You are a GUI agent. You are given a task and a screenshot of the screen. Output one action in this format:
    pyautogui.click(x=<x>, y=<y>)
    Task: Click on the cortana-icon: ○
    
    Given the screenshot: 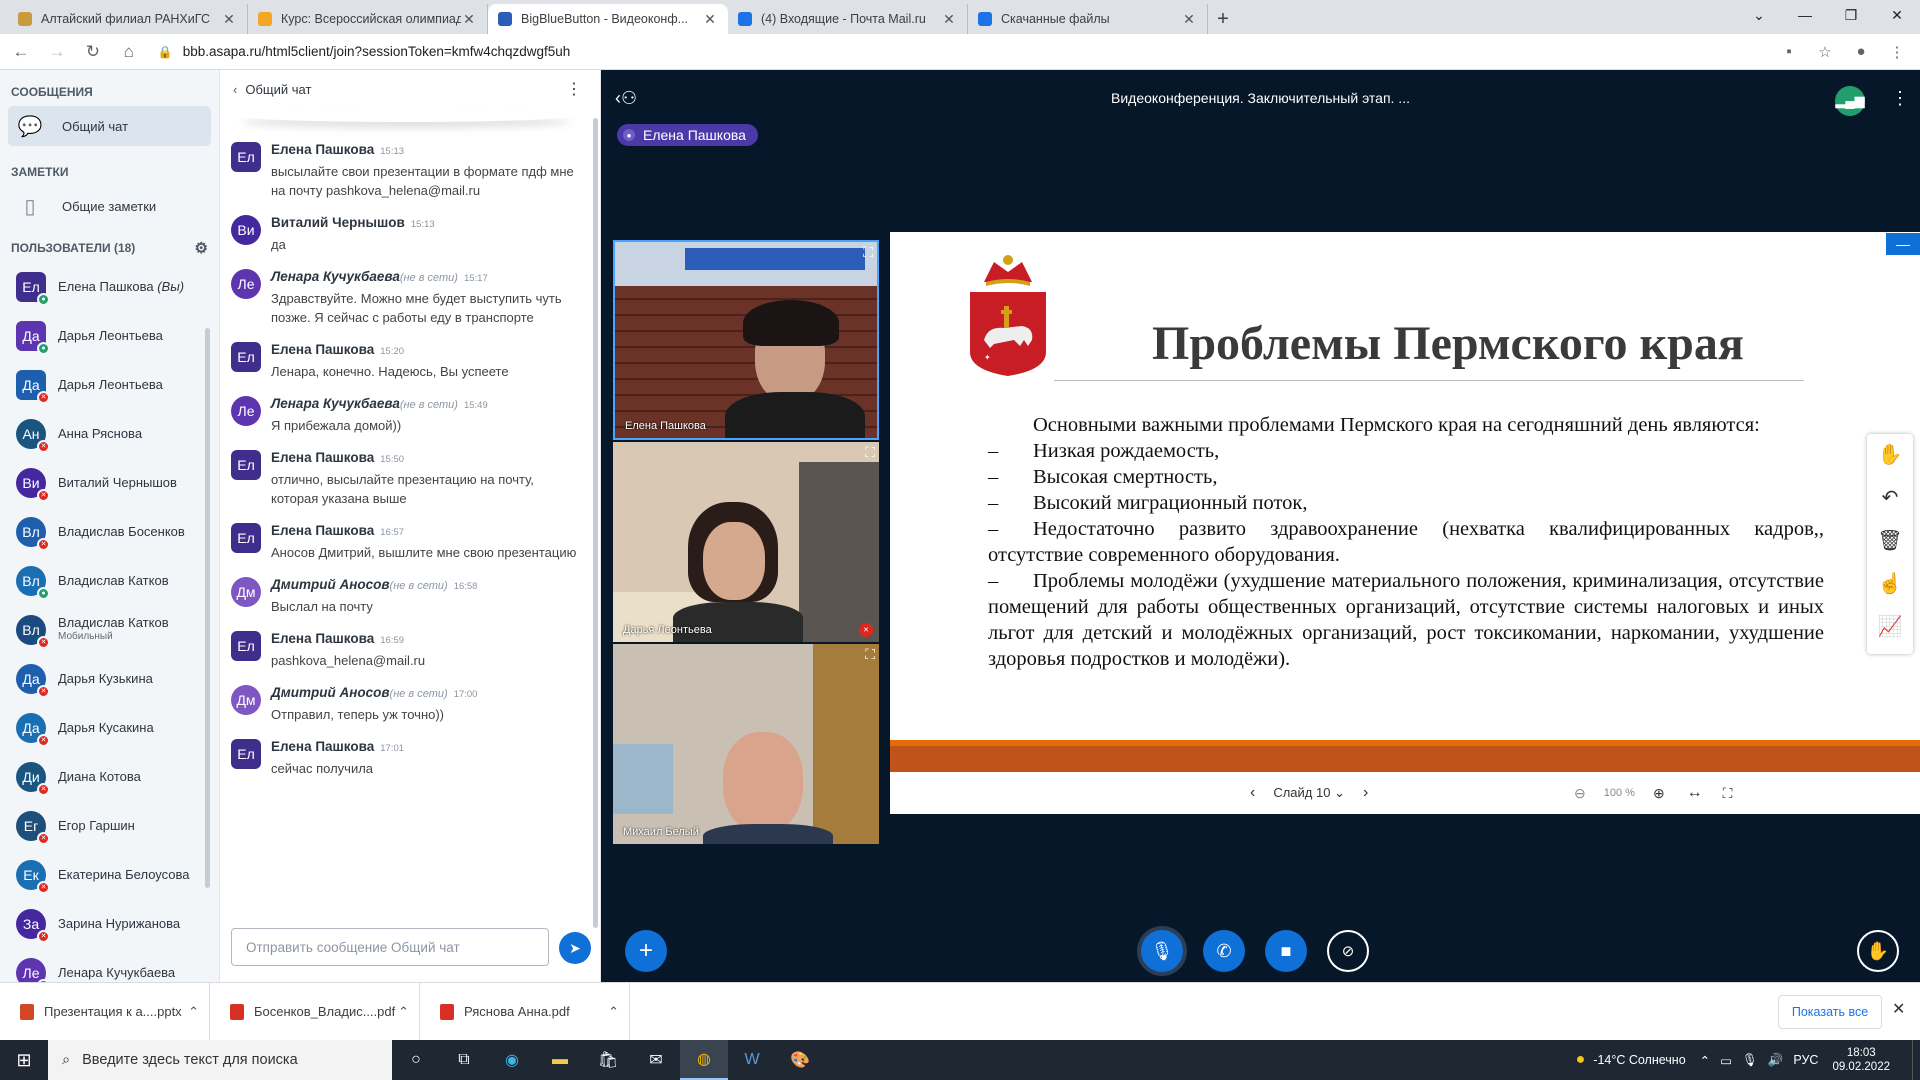 What is the action you would take?
    pyautogui.click(x=416, y=1060)
    